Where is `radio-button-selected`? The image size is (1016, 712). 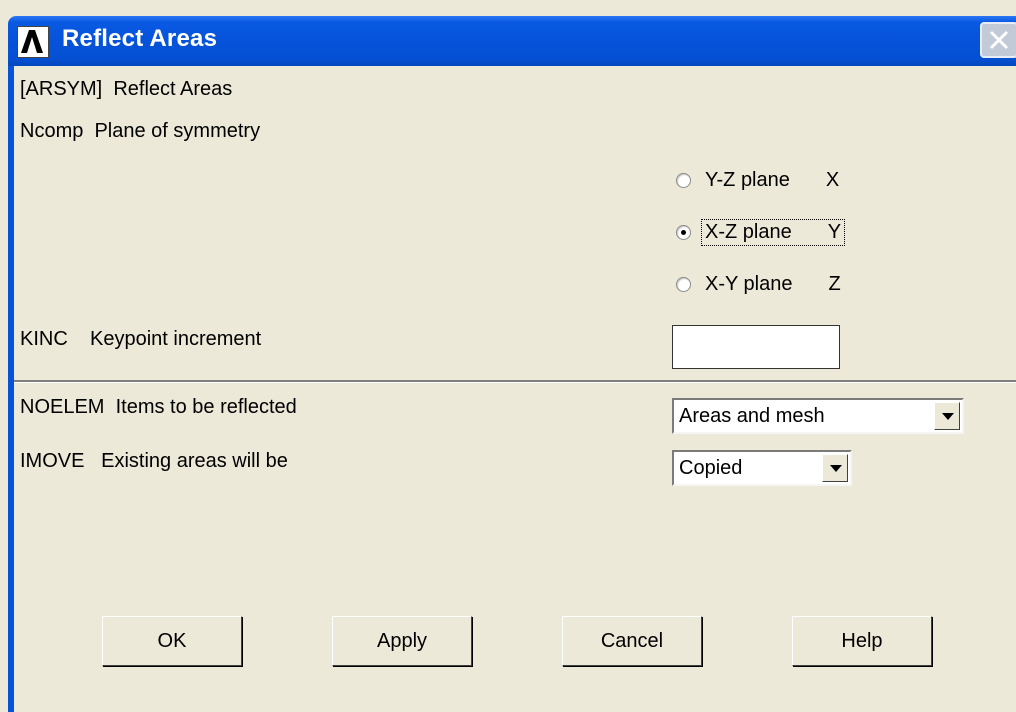 radio-button-selected is located at coordinates (683, 232).